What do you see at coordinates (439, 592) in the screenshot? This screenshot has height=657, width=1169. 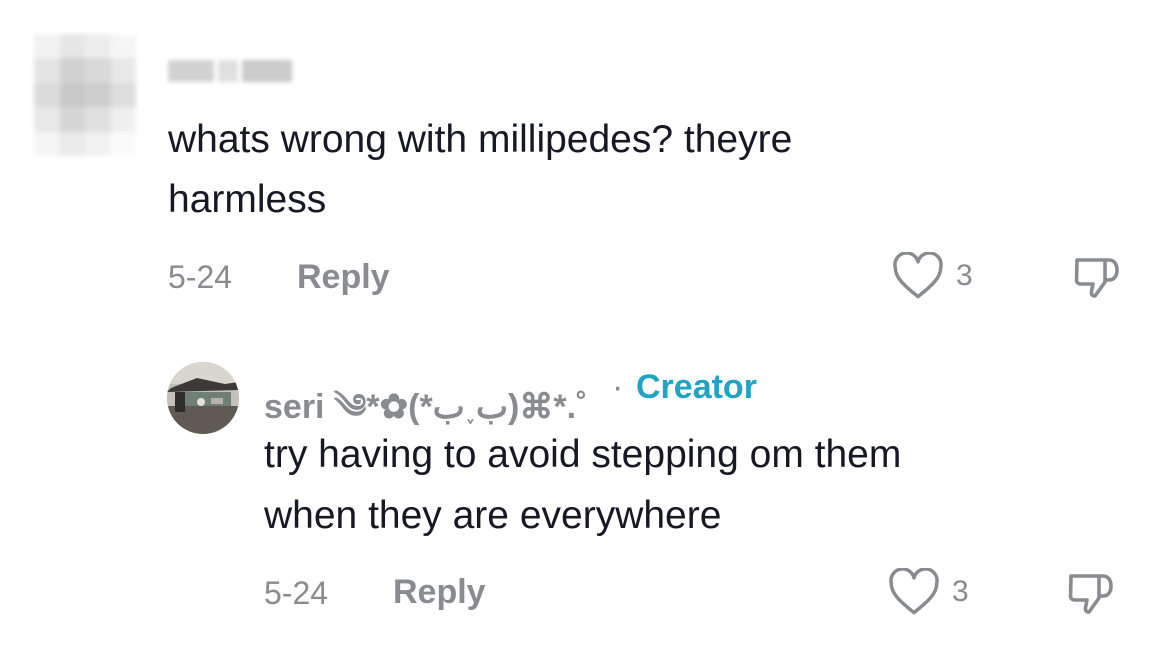 I see `reply-button-2: Reply` at bounding box center [439, 592].